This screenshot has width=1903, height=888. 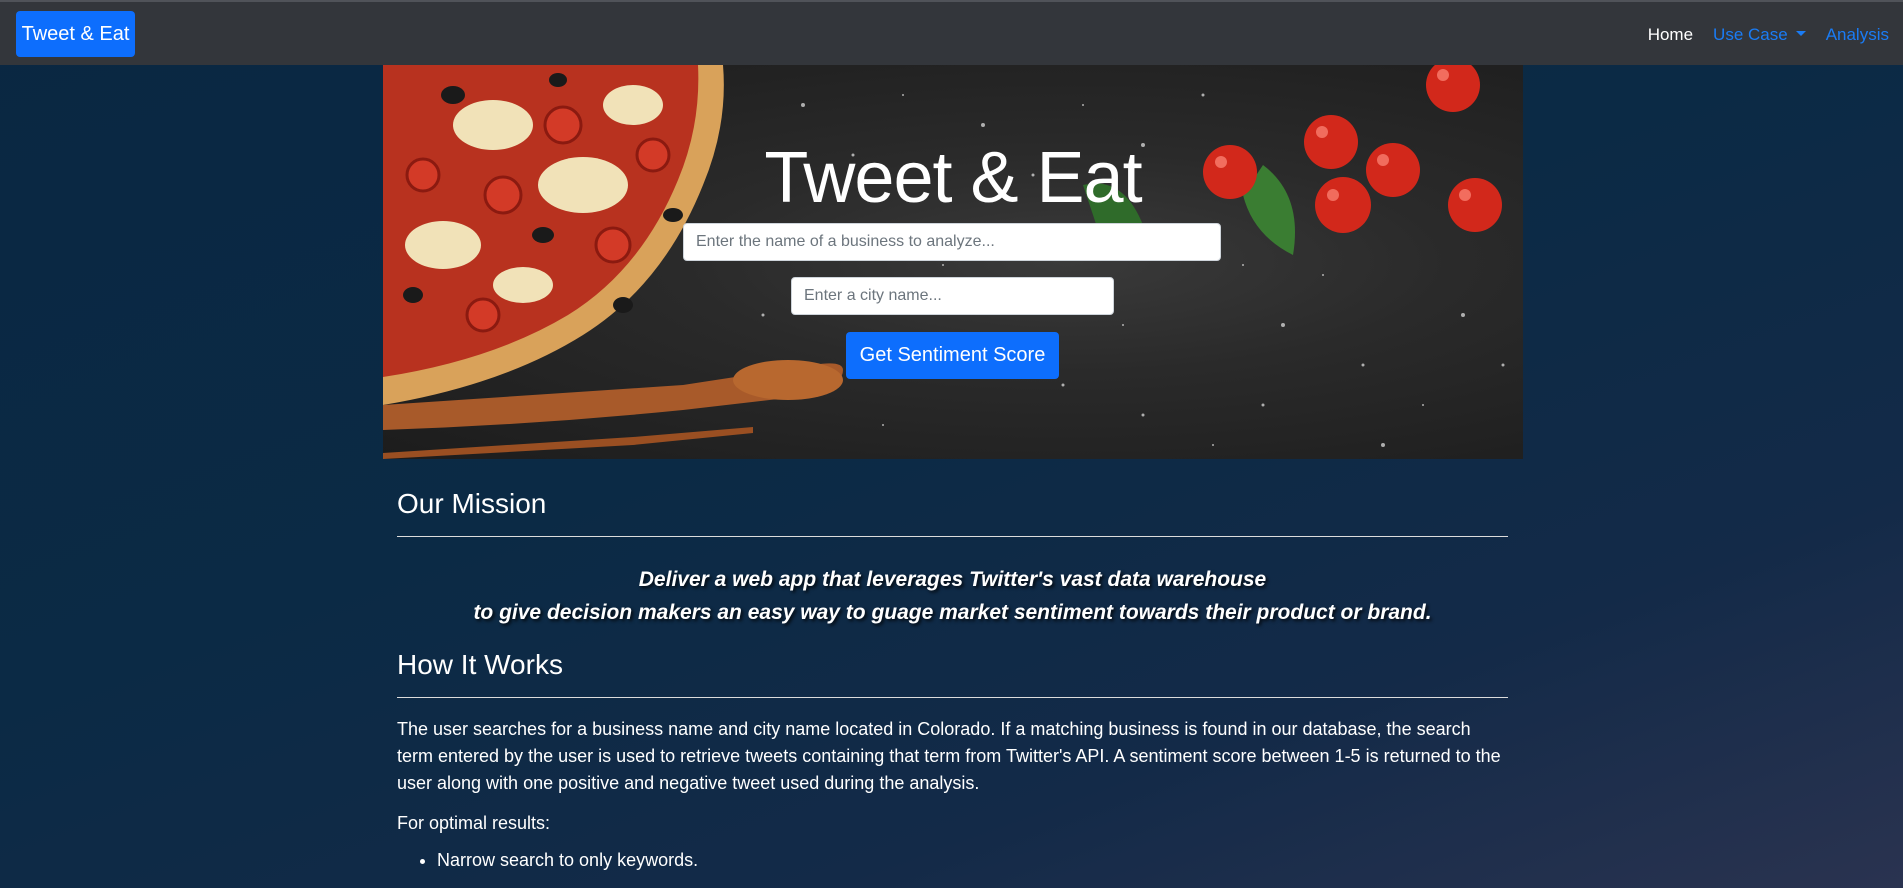 What do you see at coordinates (474, 823) in the screenshot?
I see `optimal-results-label: For optimal results:` at bounding box center [474, 823].